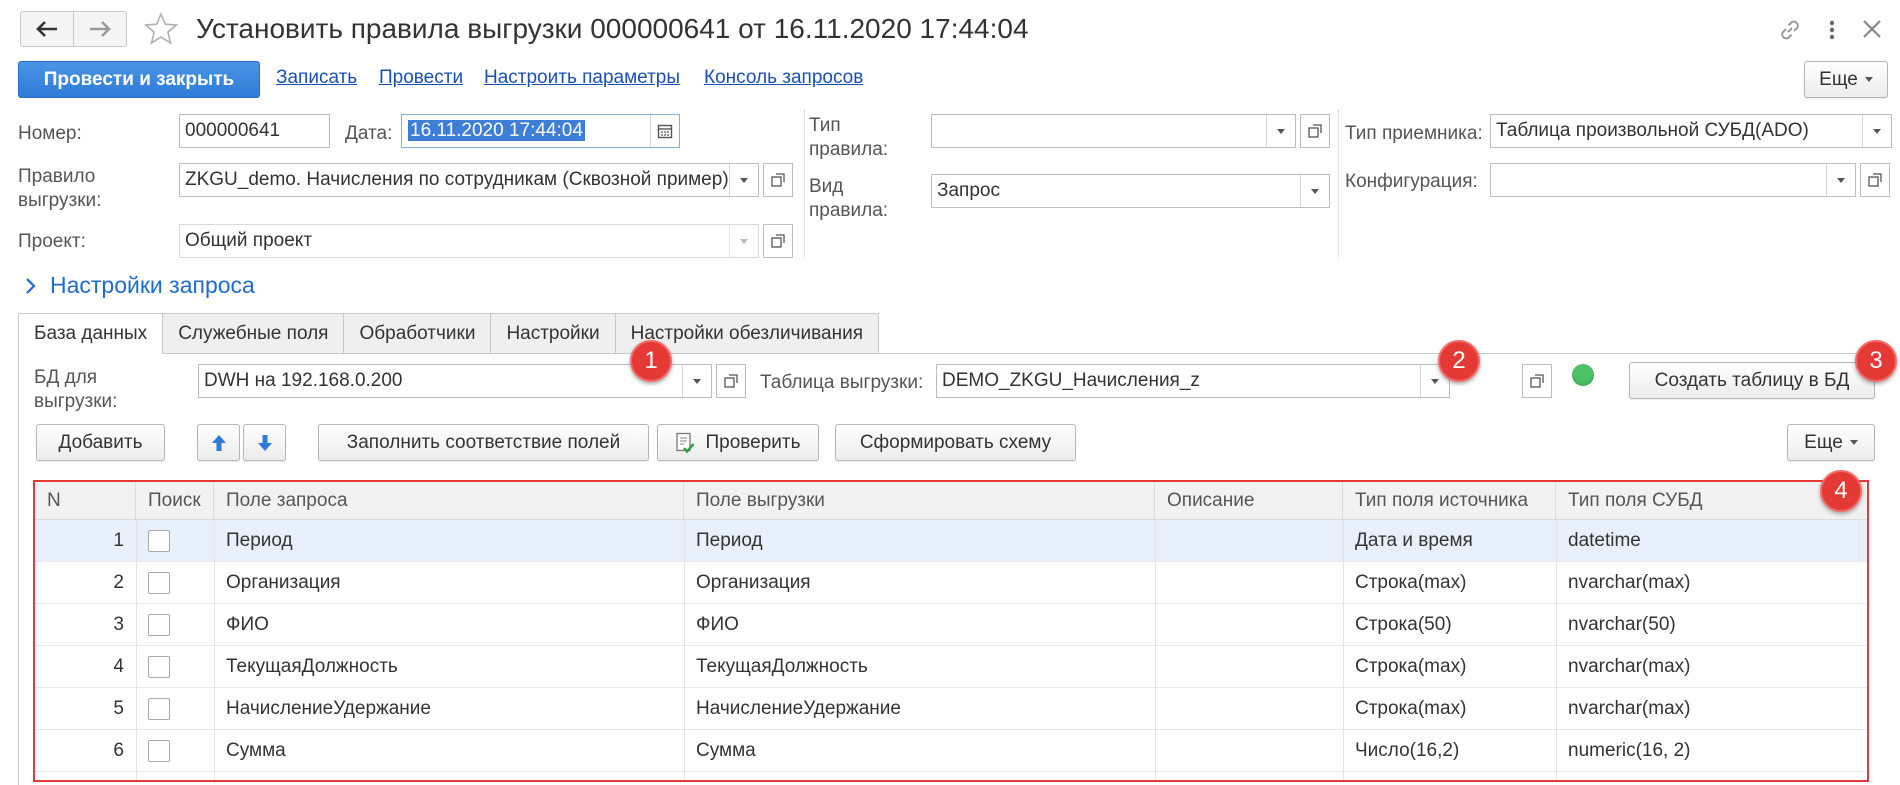 Image resolution: width=1900 pixels, height=785 pixels. Describe the element at coordinates (1071, 380) in the screenshot. I see `export-table-value: DEMO_ZKGU_Начисления_z` at that location.